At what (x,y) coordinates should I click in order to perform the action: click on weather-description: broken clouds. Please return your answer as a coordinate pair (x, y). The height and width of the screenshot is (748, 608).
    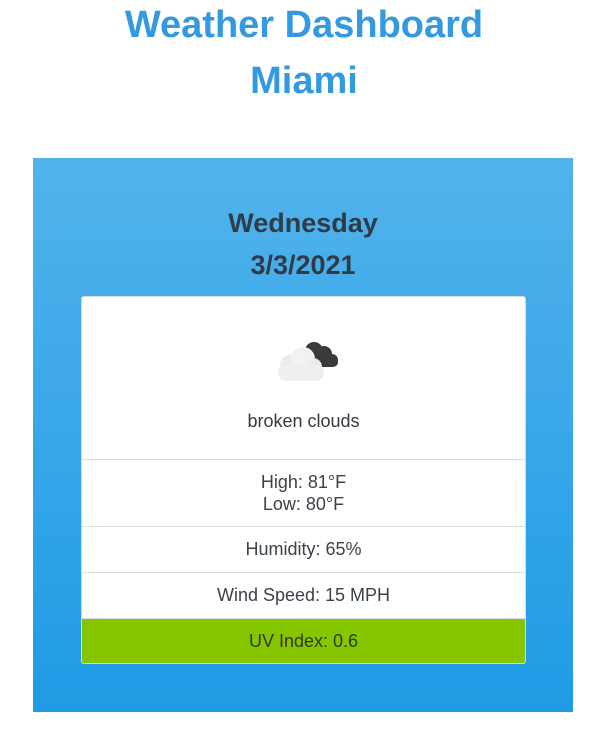
    Looking at the image, I should click on (303, 421).